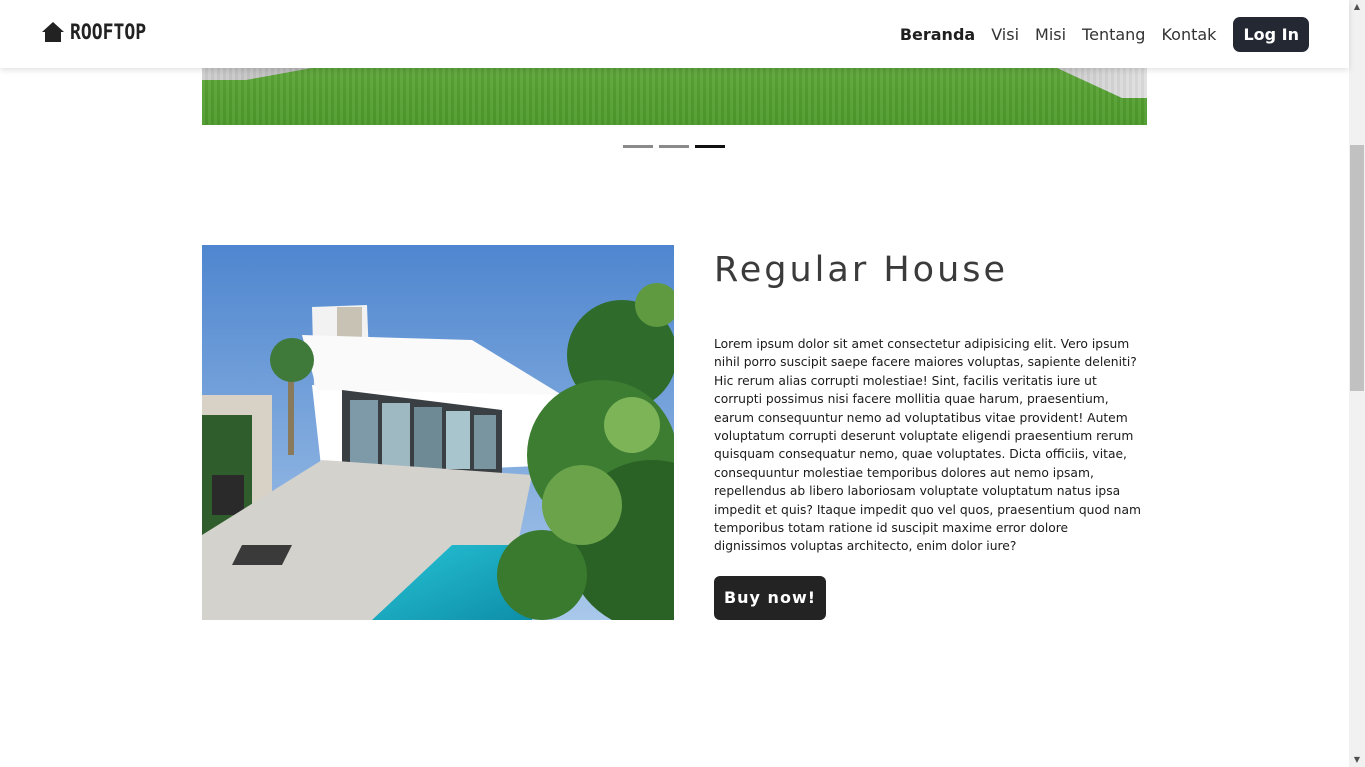 This screenshot has height=767, width=1365. I want to click on house-icon, so click(53, 32).